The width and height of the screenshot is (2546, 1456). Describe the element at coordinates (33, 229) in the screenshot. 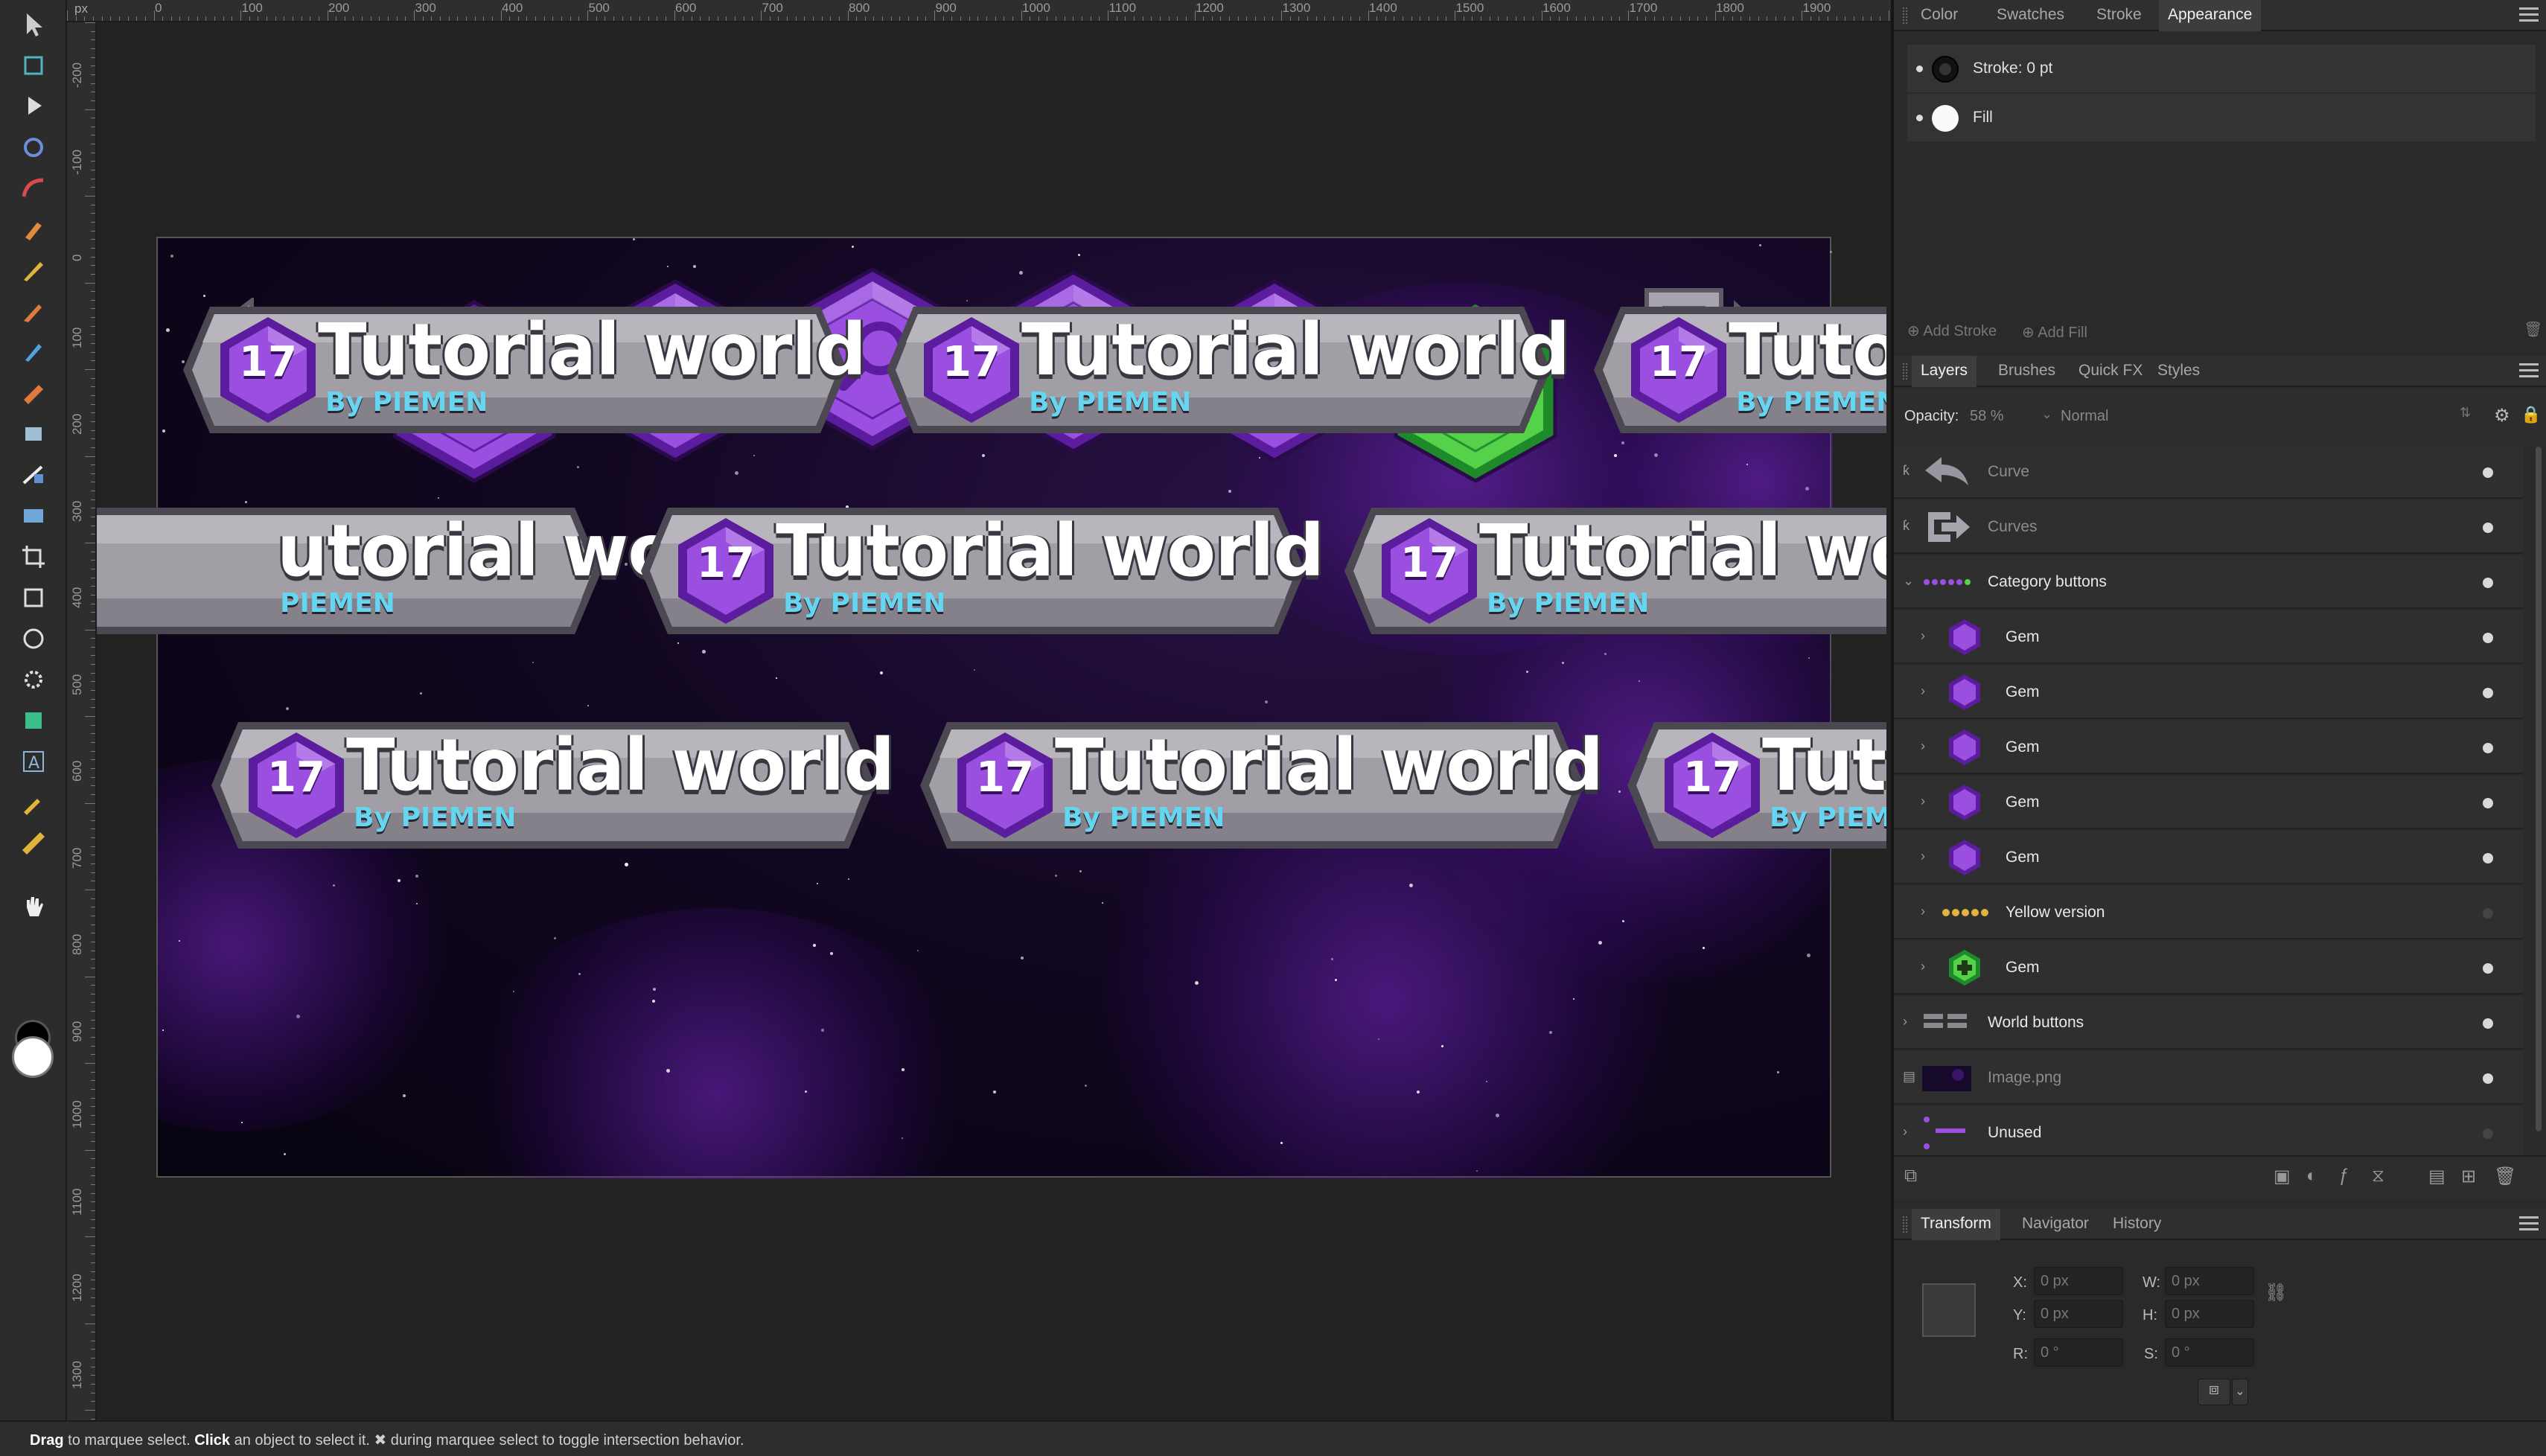

I see `pen-tool-icon` at that location.